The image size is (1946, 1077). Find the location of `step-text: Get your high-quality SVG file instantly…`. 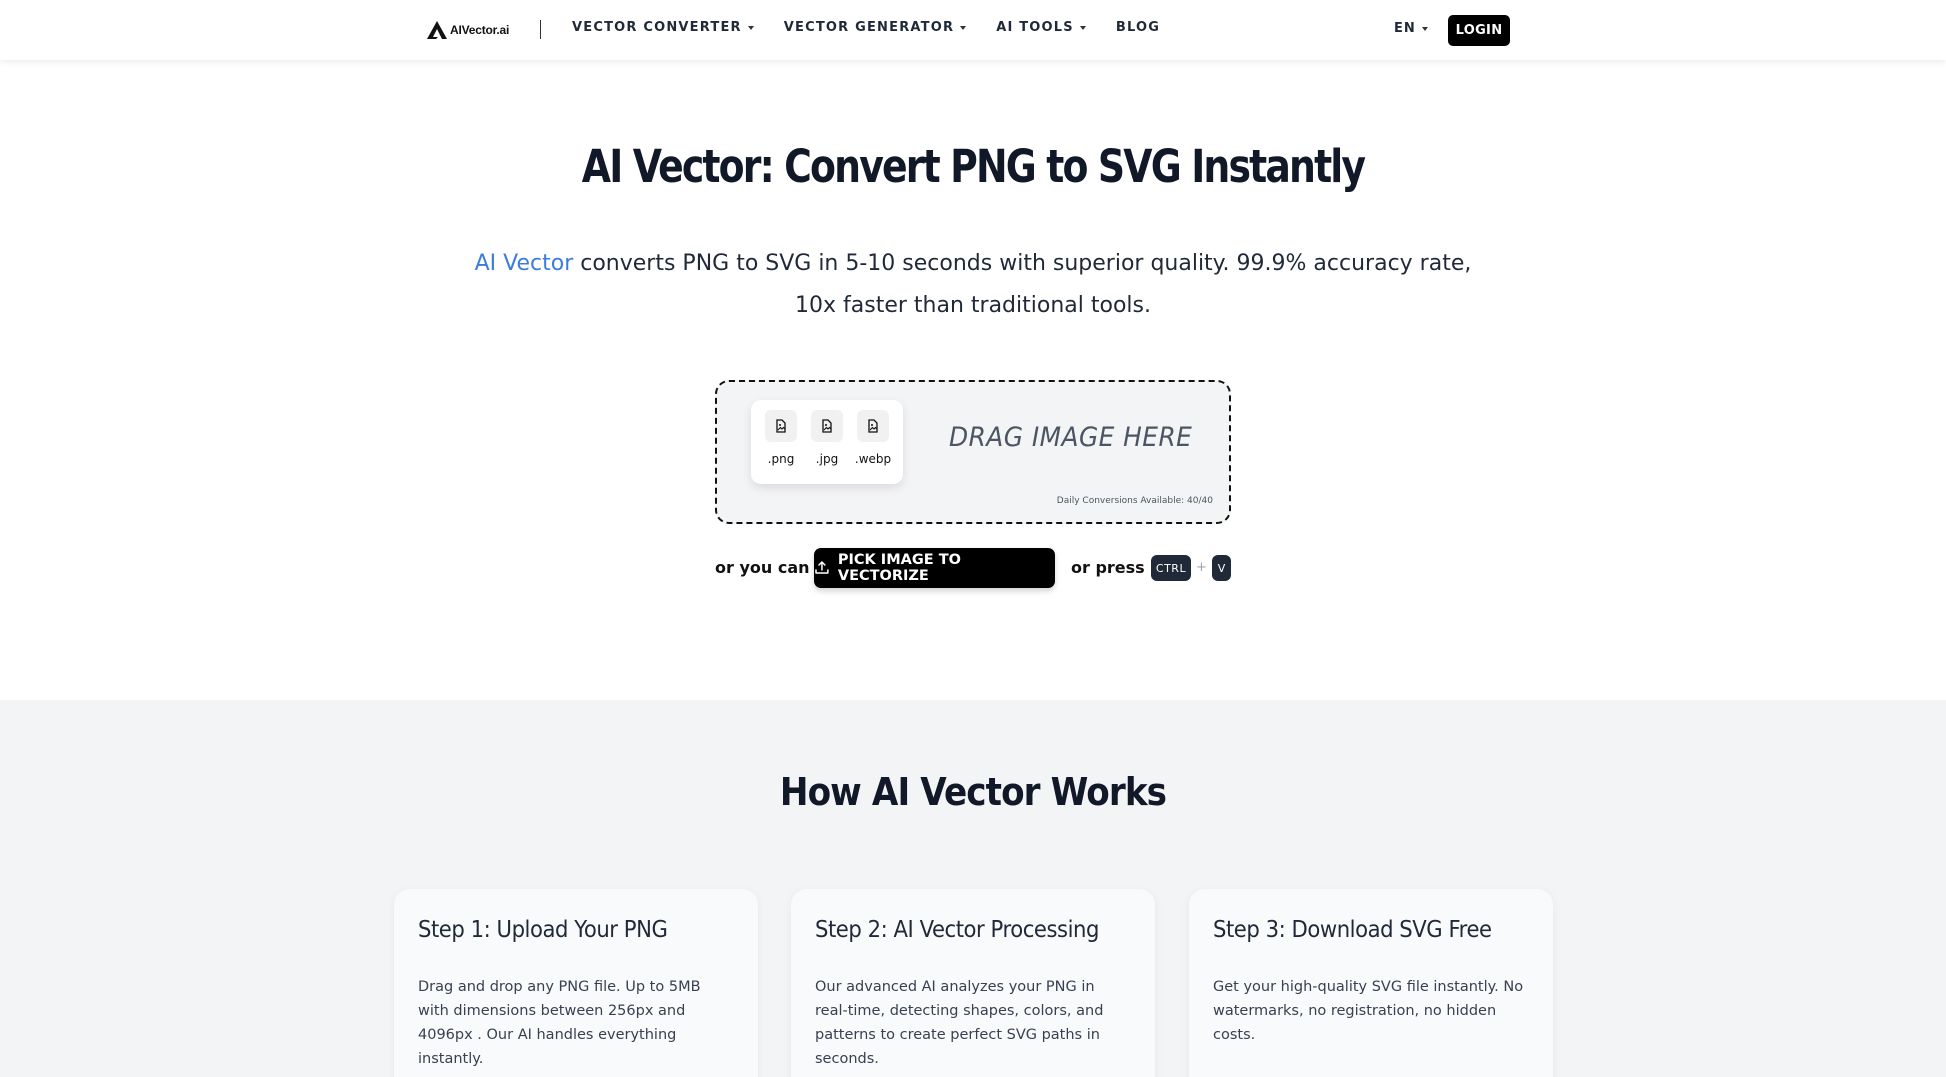

step-text: Get your high-quality SVG file instantly… is located at coordinates (1368, 1011).